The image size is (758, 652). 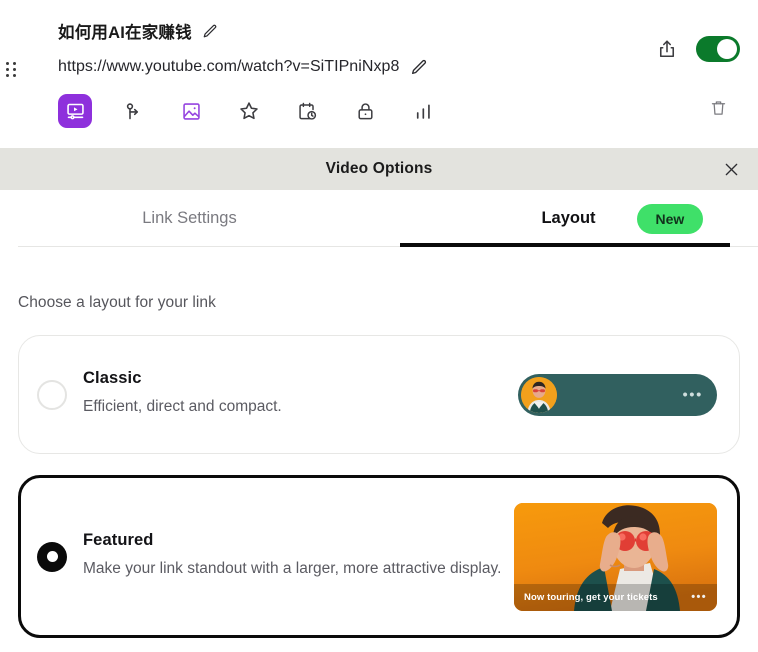 I want to click on tab-link-settings-label: Link Settings, so click(x=189, y=218).